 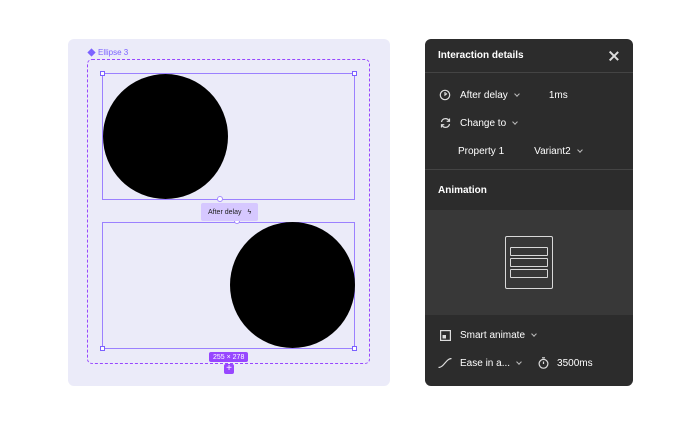 I want to click on animation-settings: Smart animate Ease in a... 3500ms, so click(x=529, y=346).